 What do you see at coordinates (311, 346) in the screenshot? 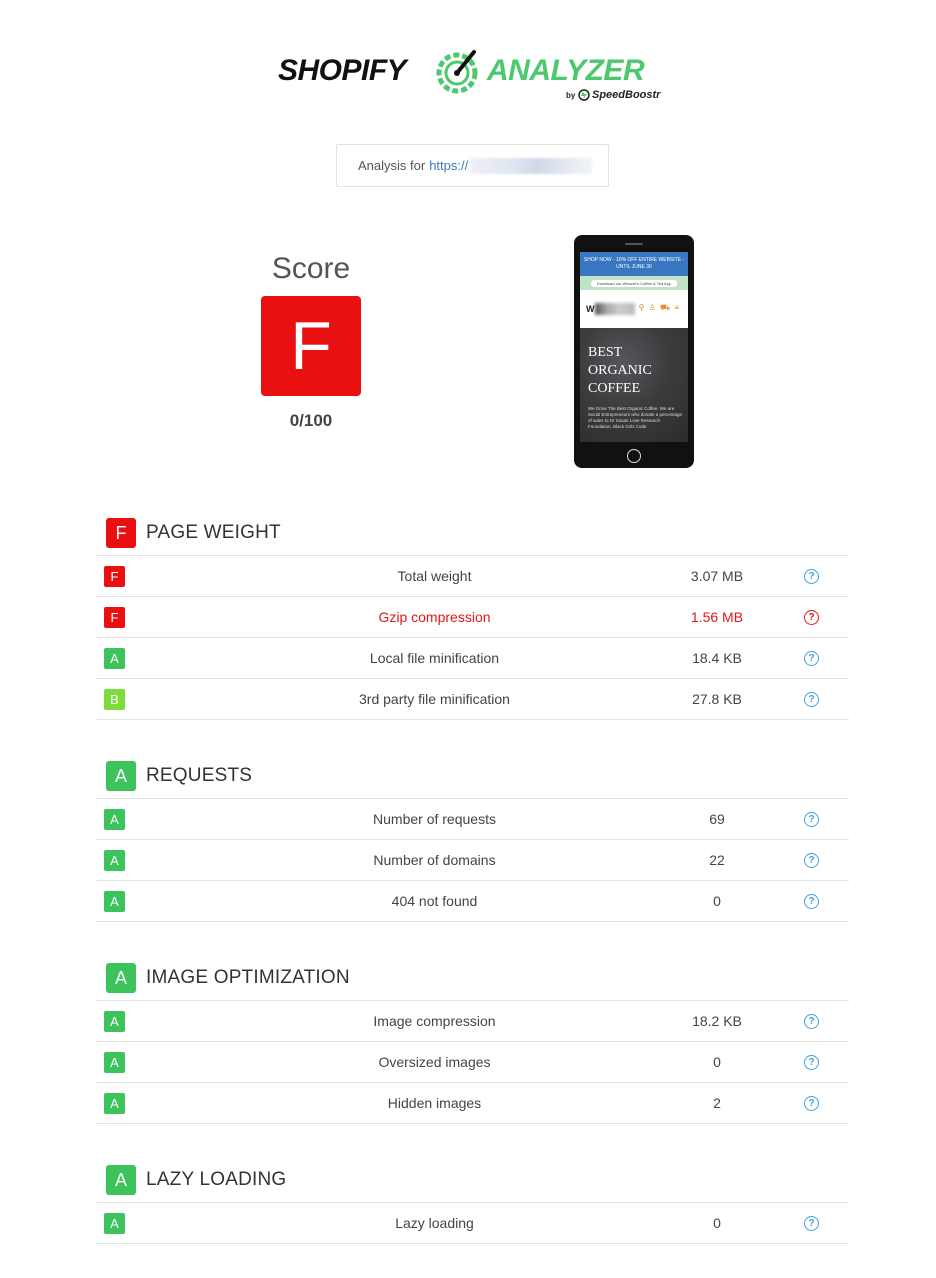
I see `score-grade-badge: F` at bounding box center [311, 346].